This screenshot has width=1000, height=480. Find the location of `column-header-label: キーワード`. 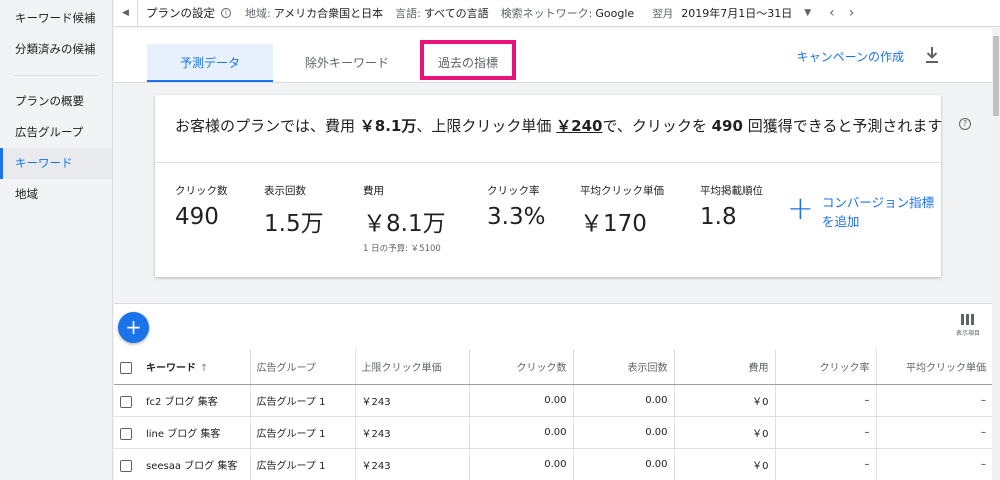

column-header-label: キーワード is located at coordinates (171, 368).